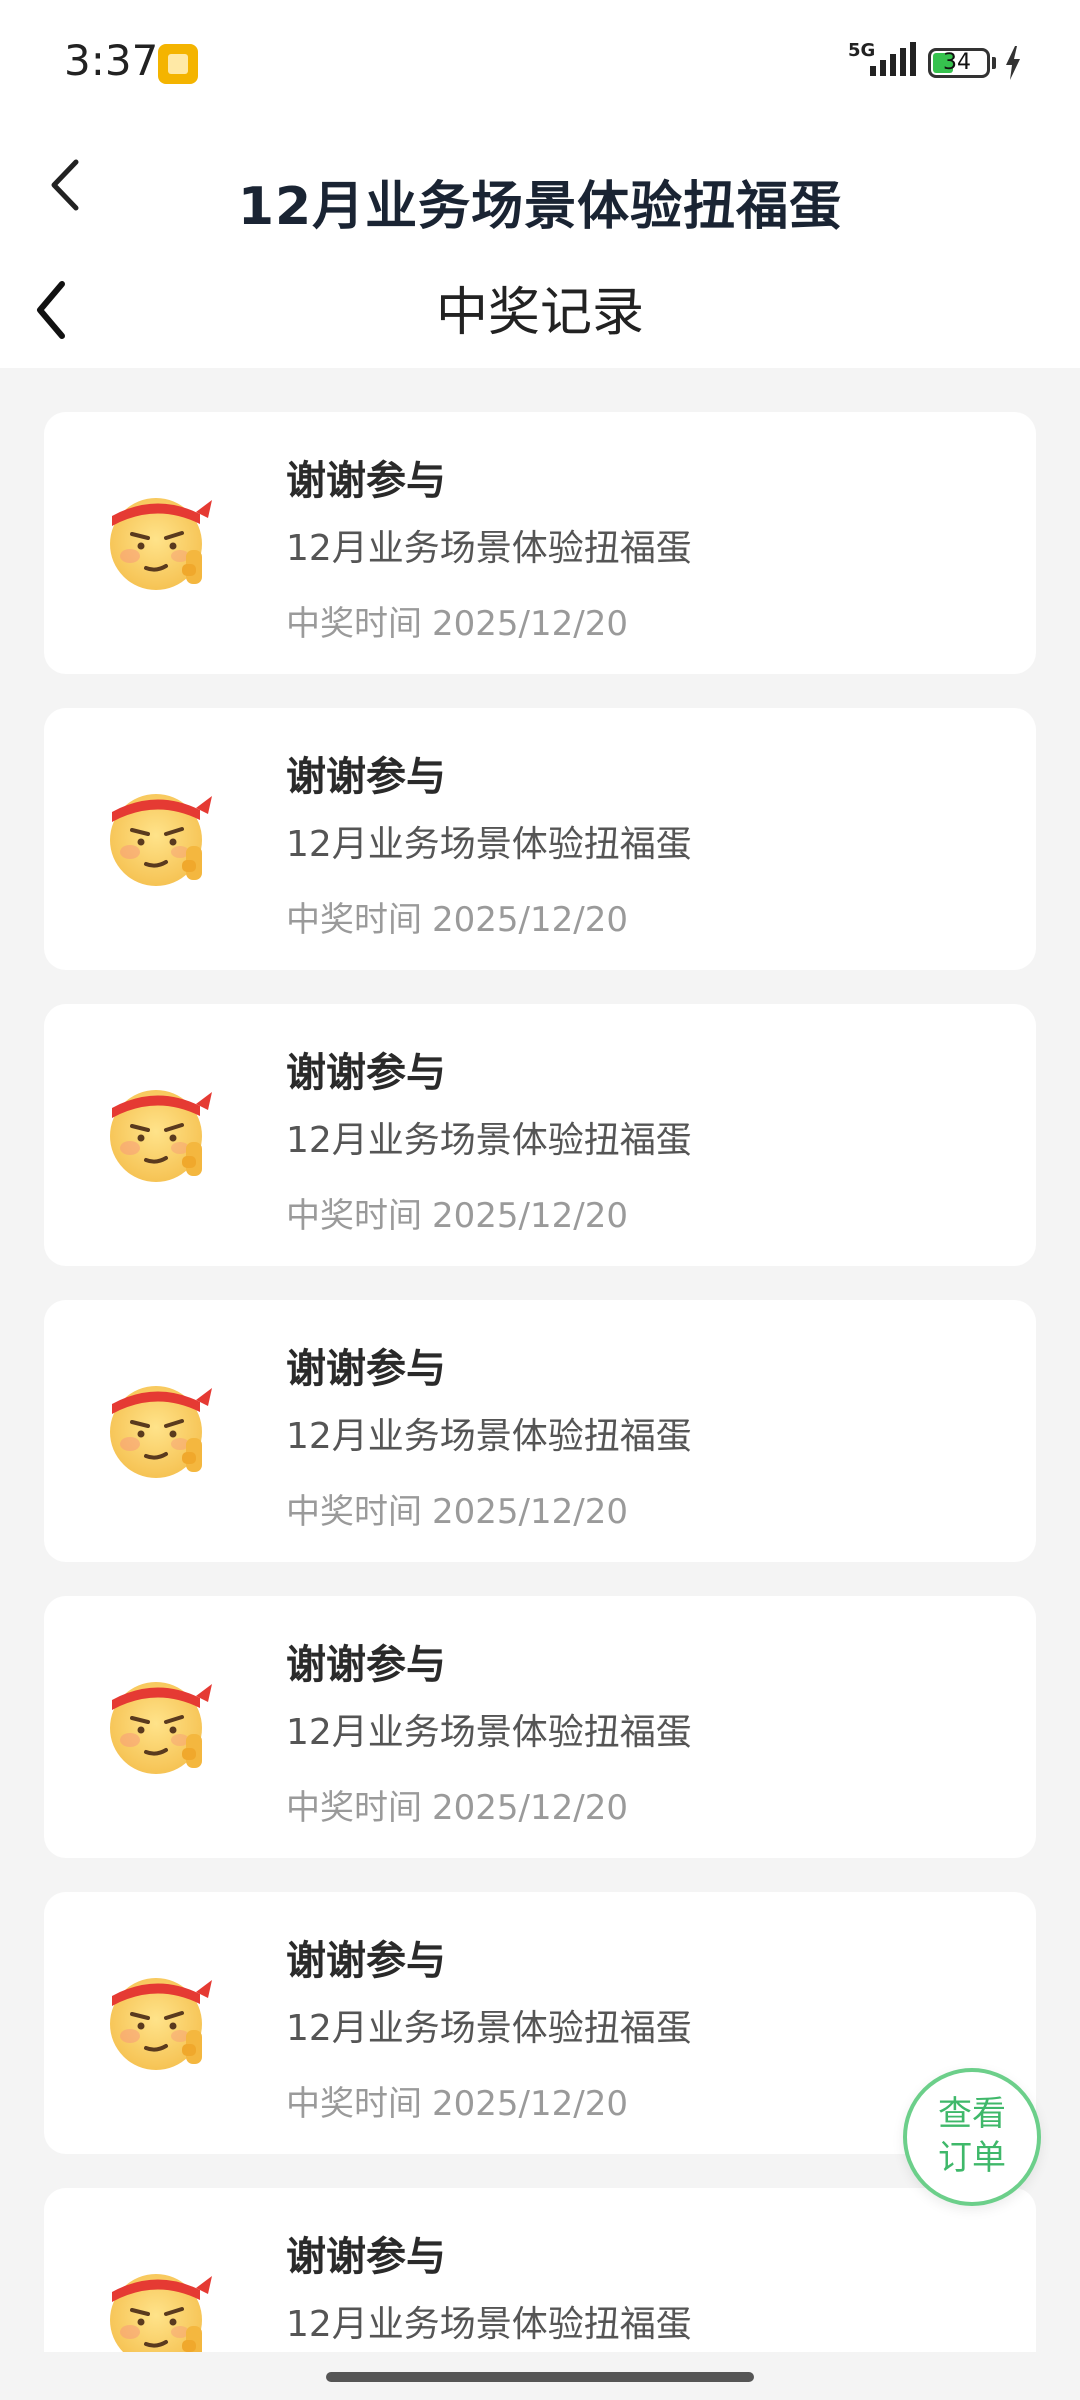  I want to click on sub-page-title: 中奖记录, so click(539, 313).